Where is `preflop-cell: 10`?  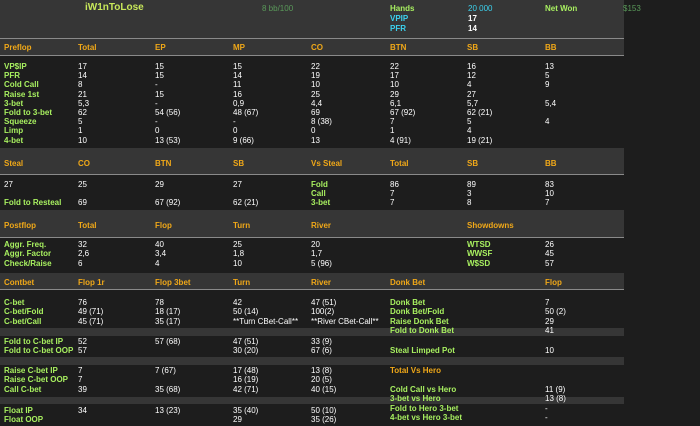 preflop-cell: 10 is located at coordinates (394, 85).